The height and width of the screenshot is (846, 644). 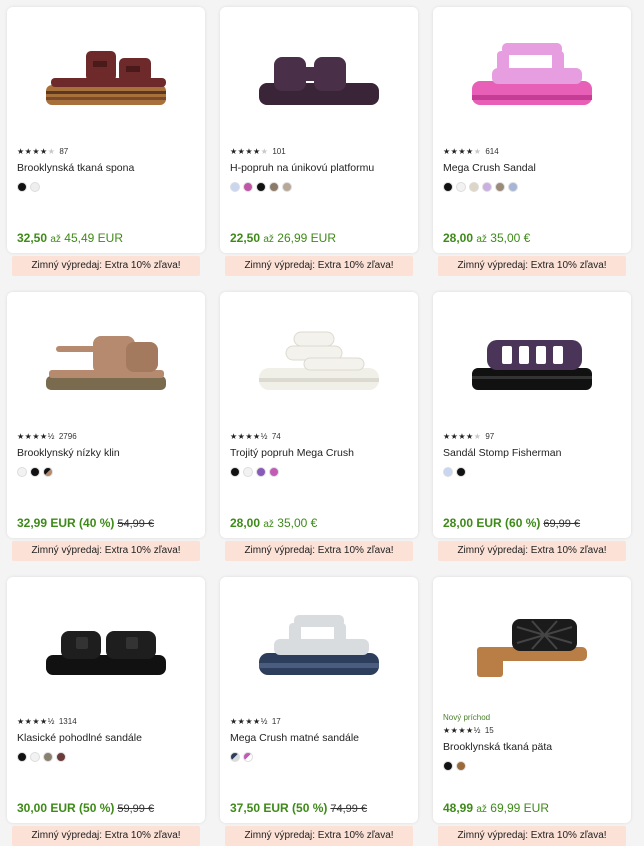 What do you see at coordinates (107, 738) in the screenshot?
I see `product-name: Klasické pohodlné sandále` at bounding box center [107, 738].